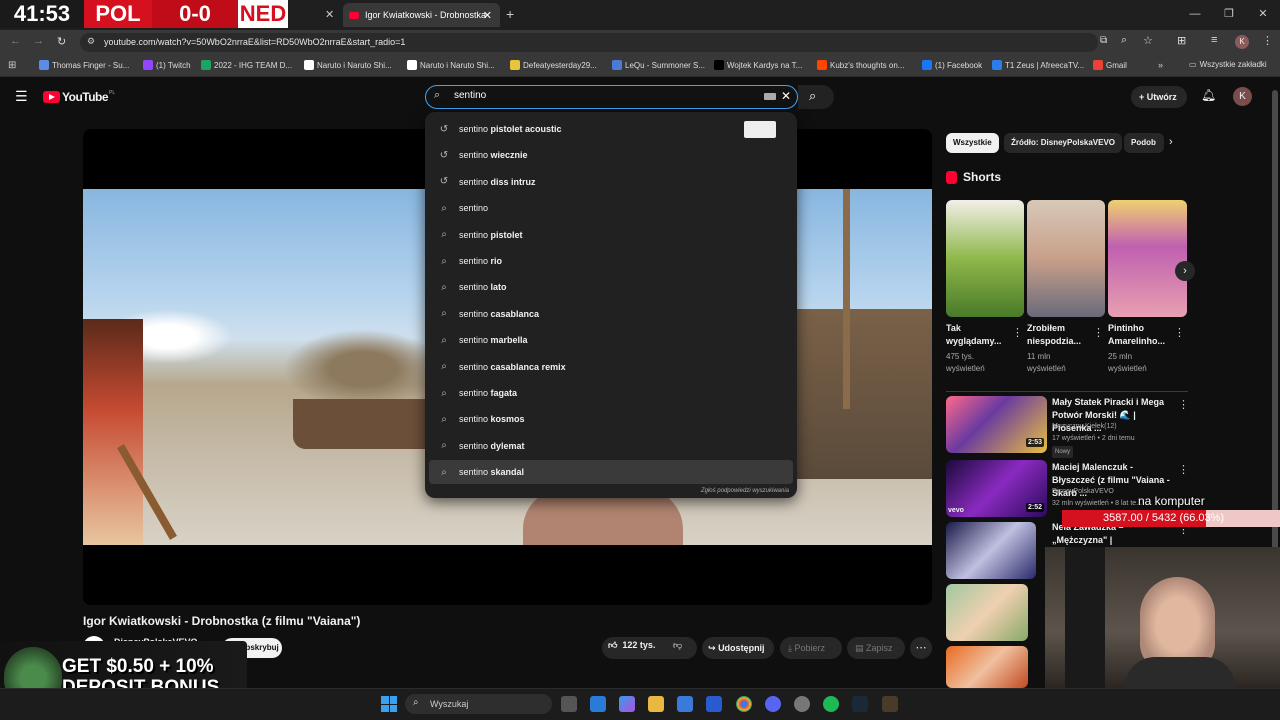 The image size is (1280, 720). What do you see at coordinates (972, 143) in the screenshot?
I see `filter-chip: Wszystkie` at bounding box center [972, 143].